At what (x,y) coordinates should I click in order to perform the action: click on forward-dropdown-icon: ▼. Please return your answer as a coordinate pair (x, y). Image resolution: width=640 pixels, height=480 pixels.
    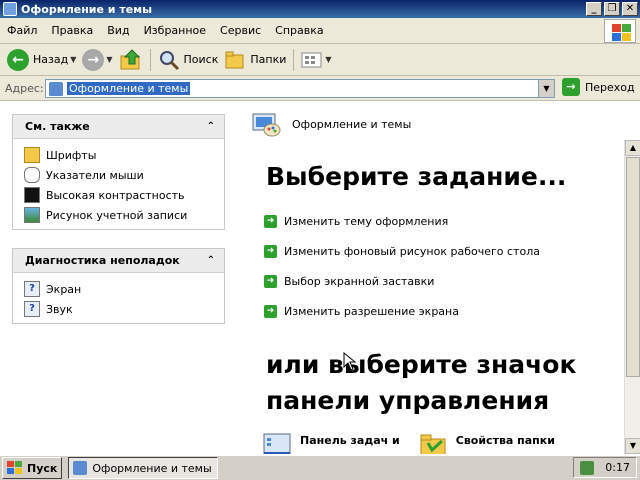
    Looking at the image, I should click on (109, 59).